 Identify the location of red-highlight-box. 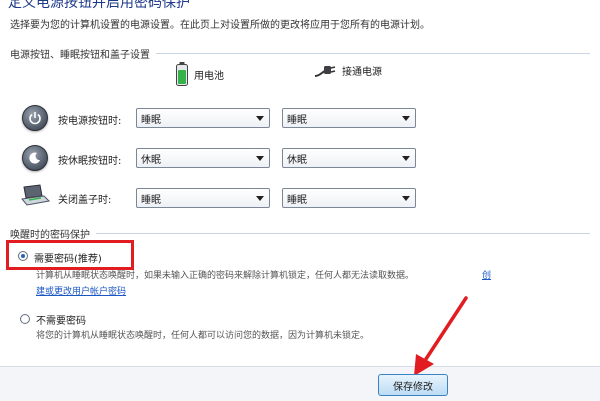
(70, 255).